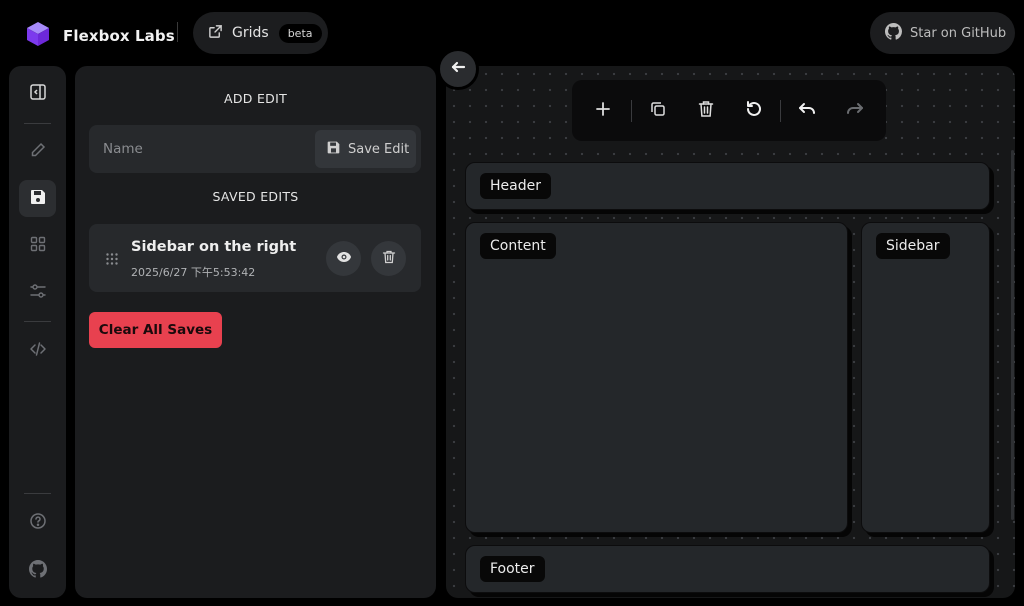 The width and height of the screenshot is (1024, 606). Describe the element at coordinates (215, 33) in the screenshot. I see `external-link-icon` at that location.